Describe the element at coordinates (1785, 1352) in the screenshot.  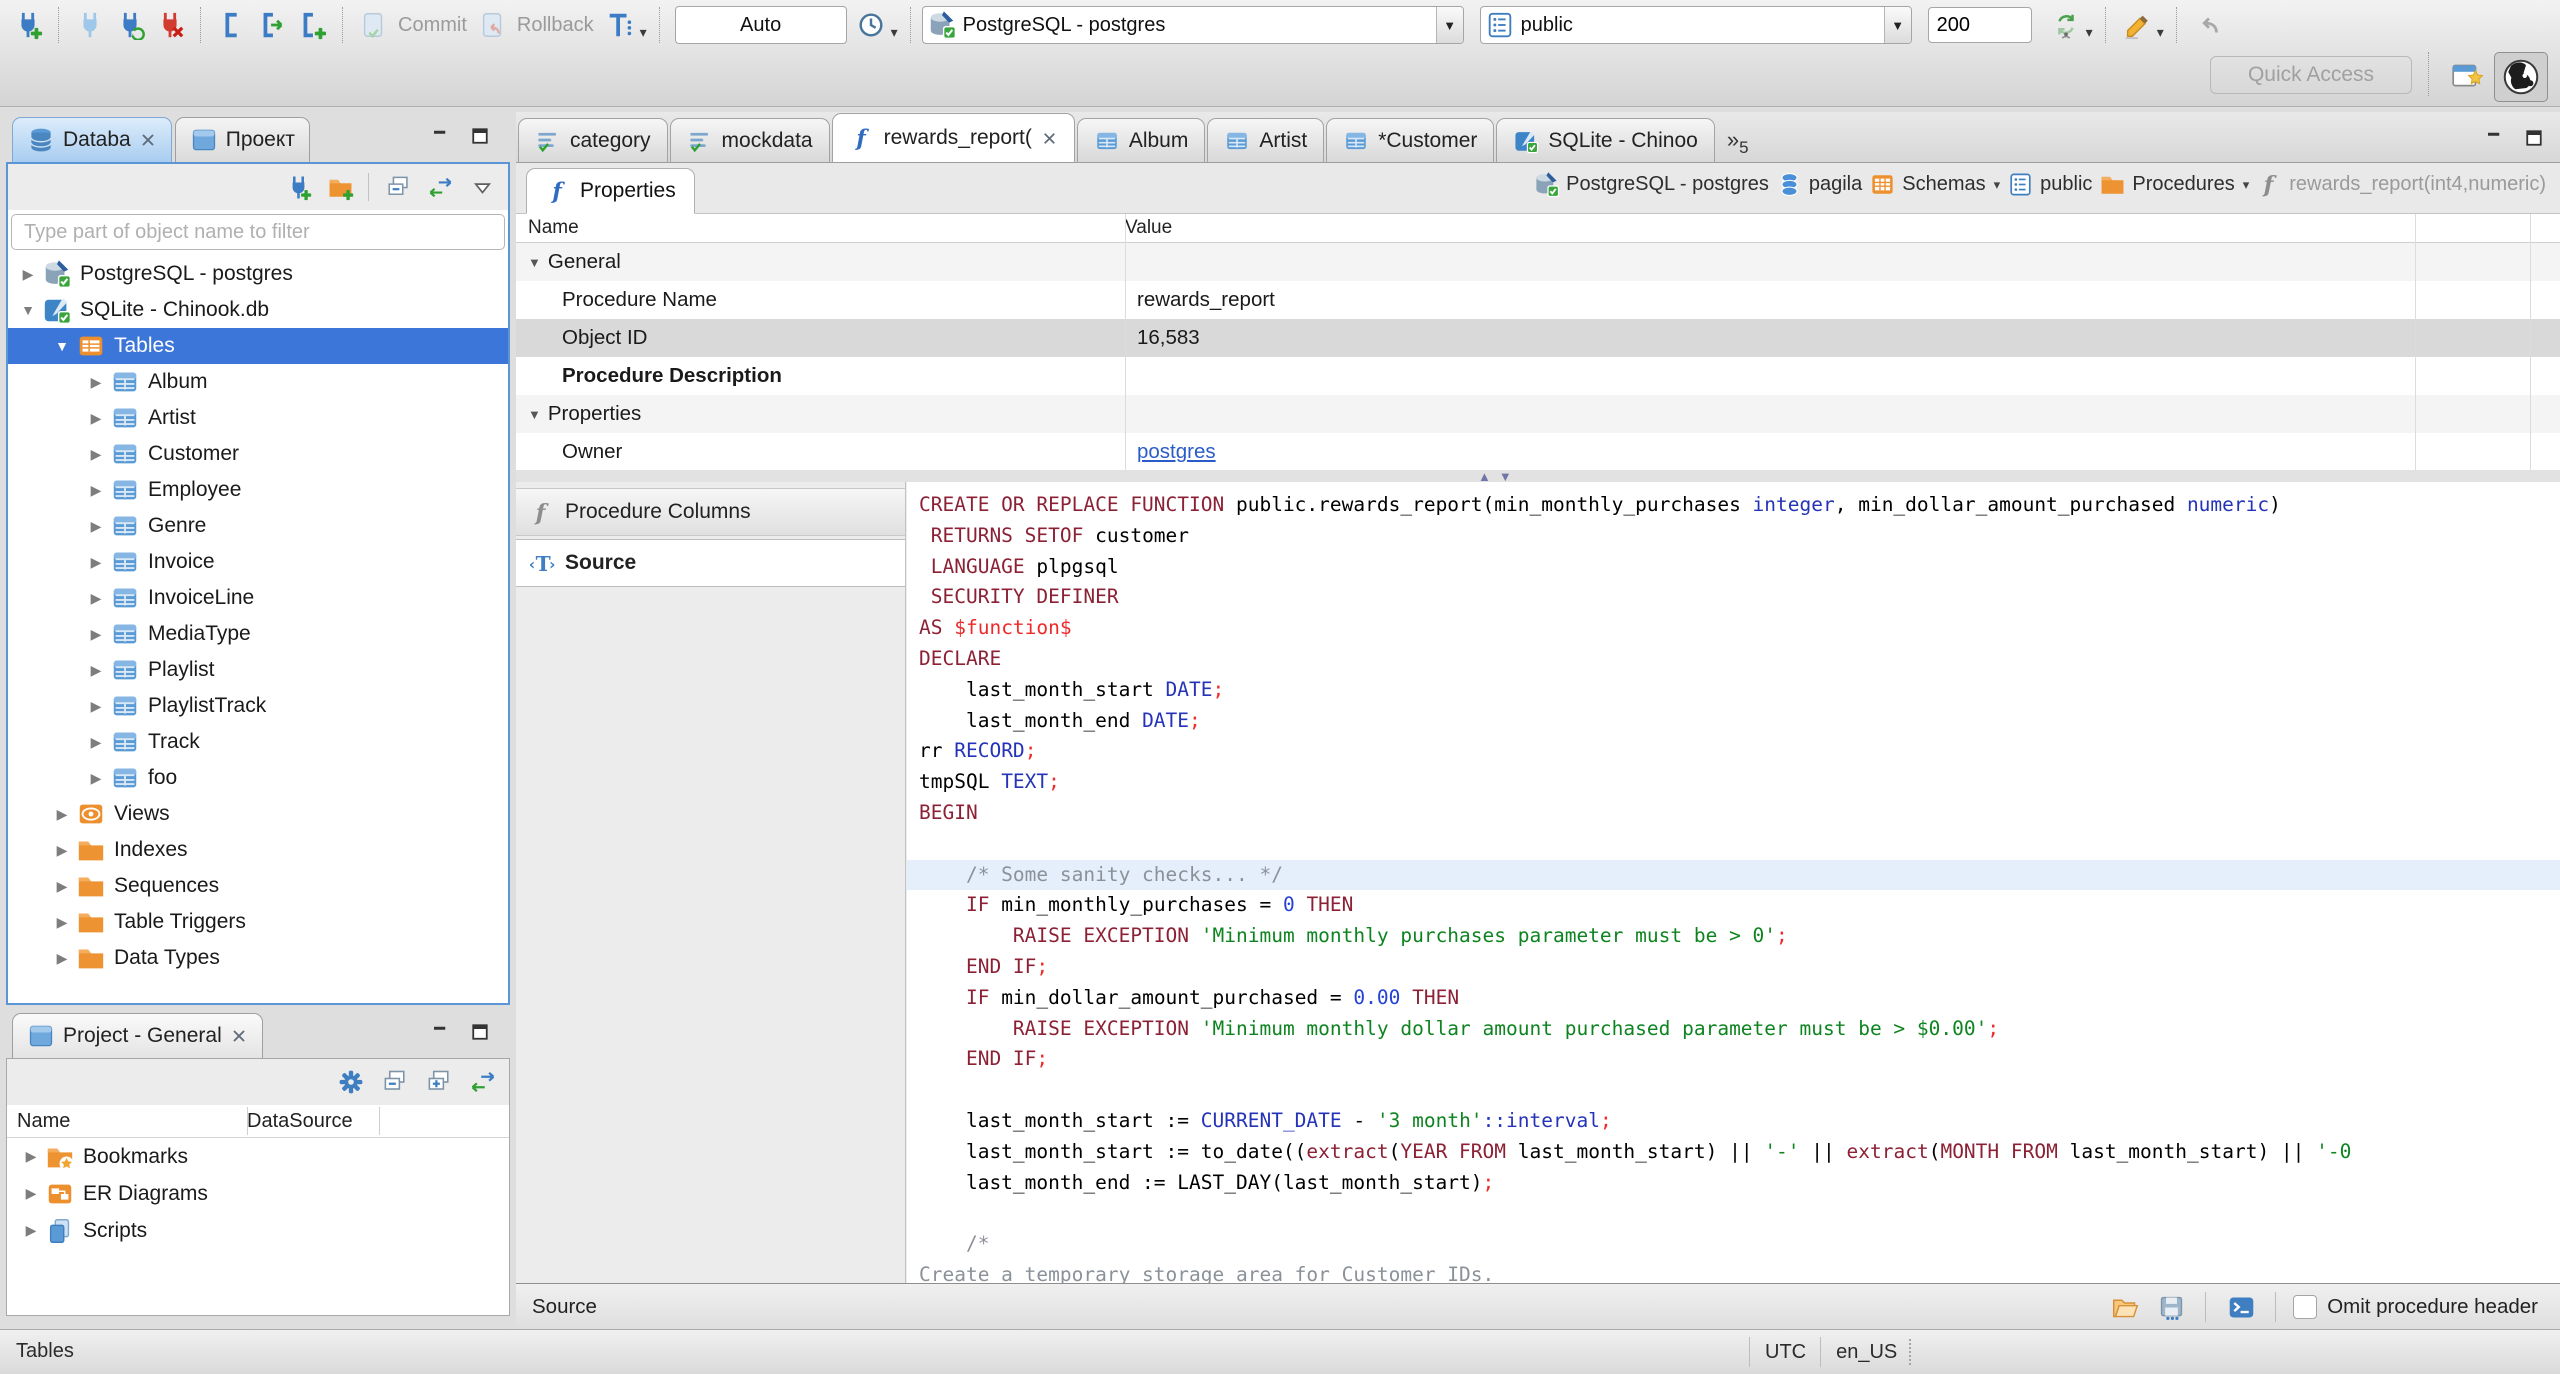
I see `status-timezone: UTC` at that location.